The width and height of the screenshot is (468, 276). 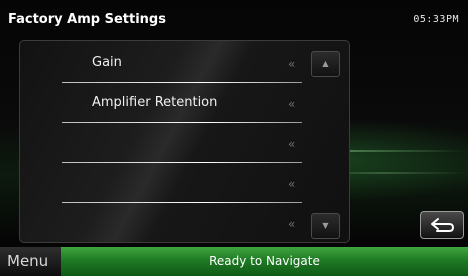 I want to click on scroll-up-button: ▲, so click(x=325, y=64).